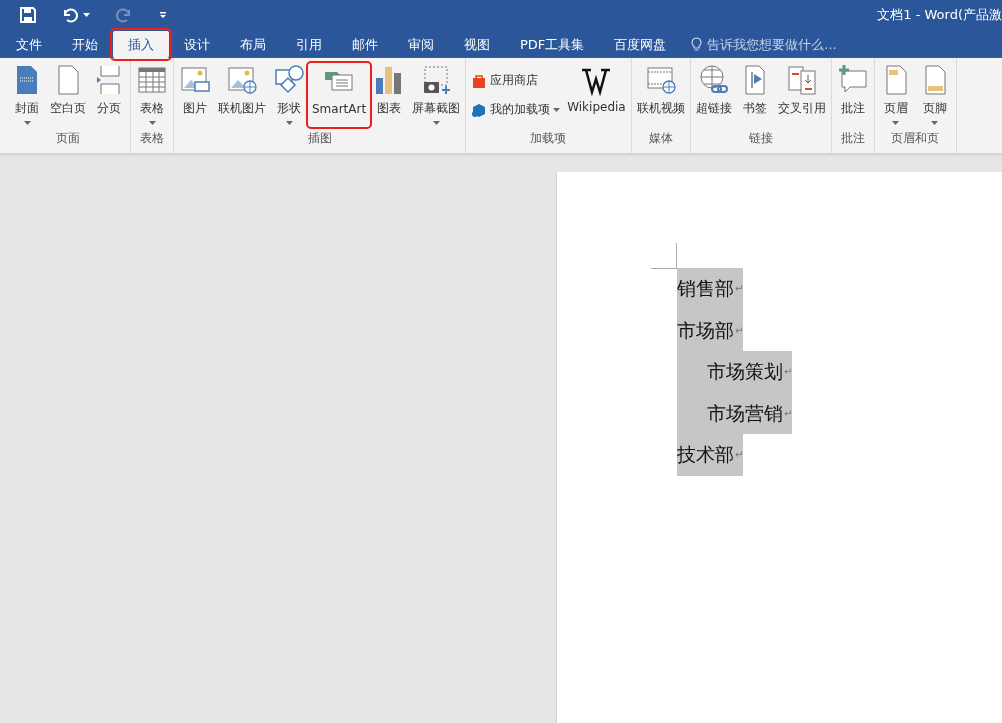 The image size is (1002, 723). Describe the element at coordinates (197, 44) in the screenshot. I see `ribbon-tab: 设计` at that location.